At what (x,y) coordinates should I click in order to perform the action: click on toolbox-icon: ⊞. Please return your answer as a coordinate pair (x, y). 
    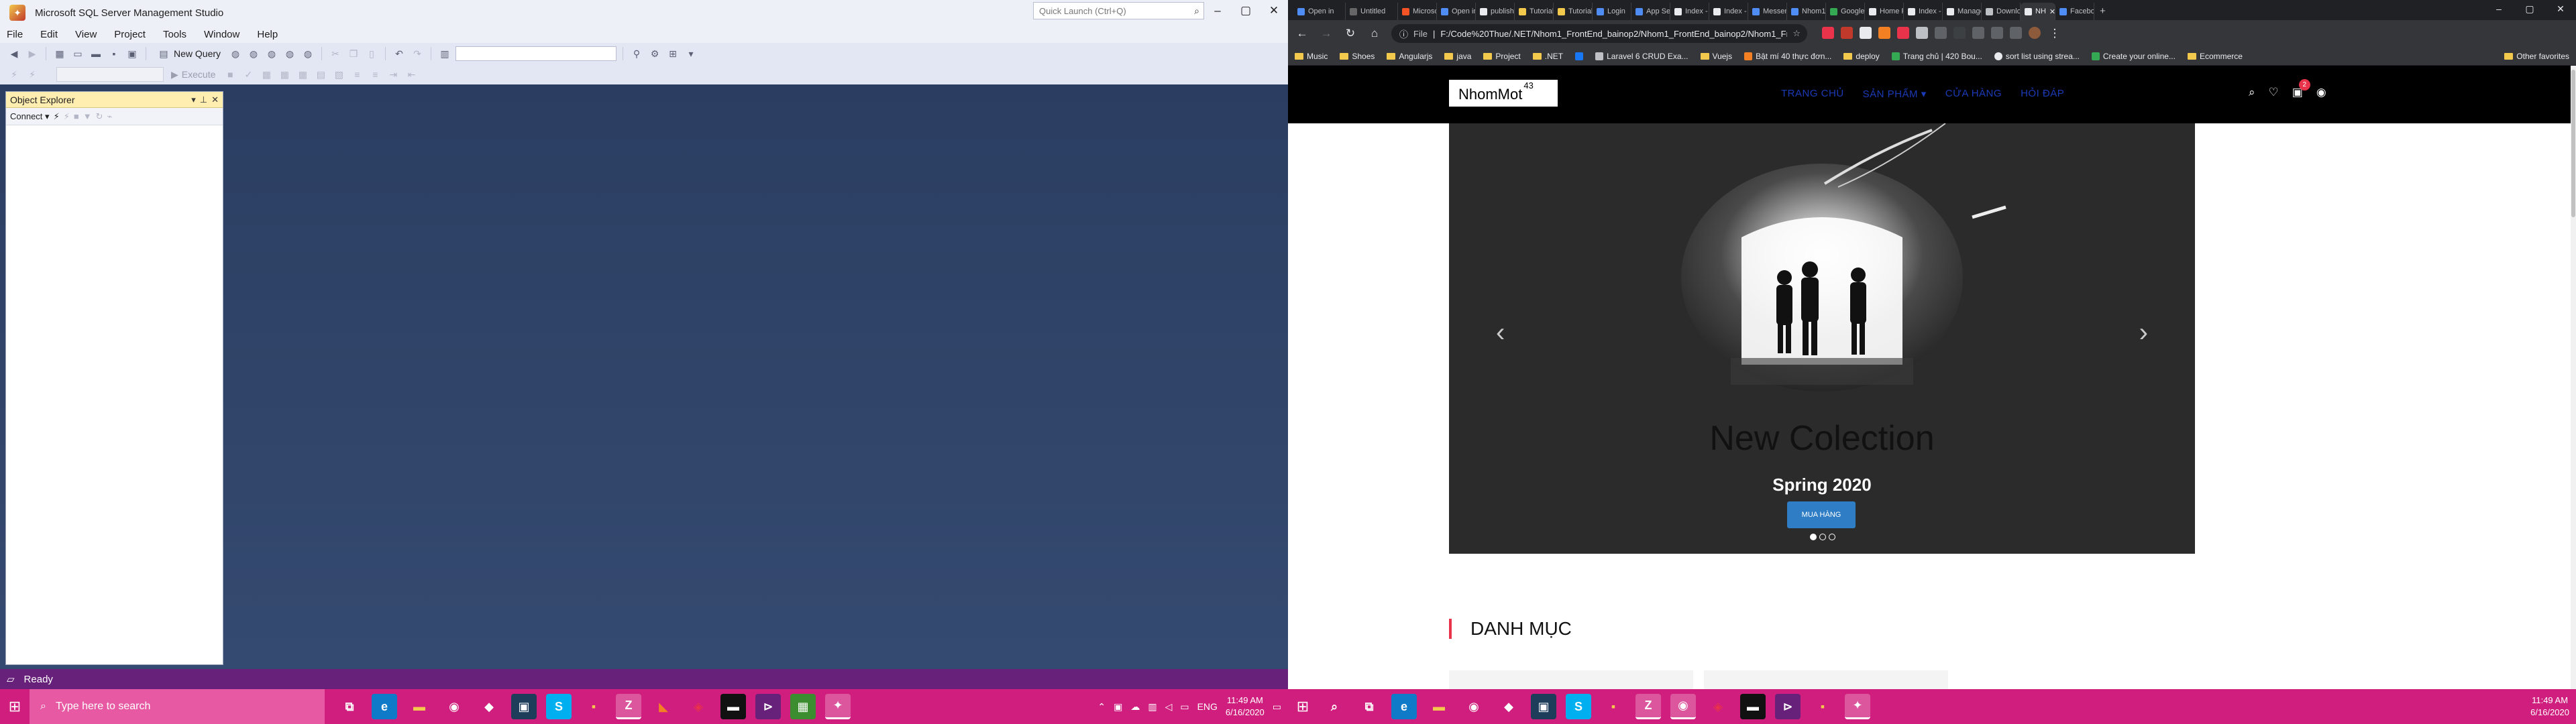
    Looking at the image, I should click on (672, 53).